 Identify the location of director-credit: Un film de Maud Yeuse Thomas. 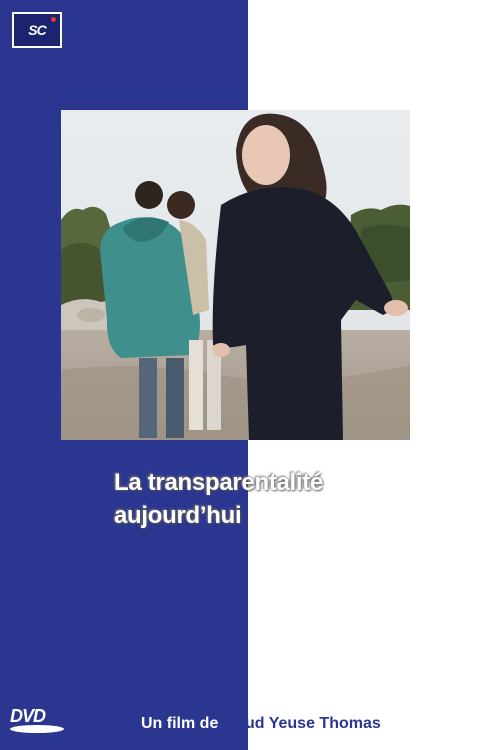
(261, 724).